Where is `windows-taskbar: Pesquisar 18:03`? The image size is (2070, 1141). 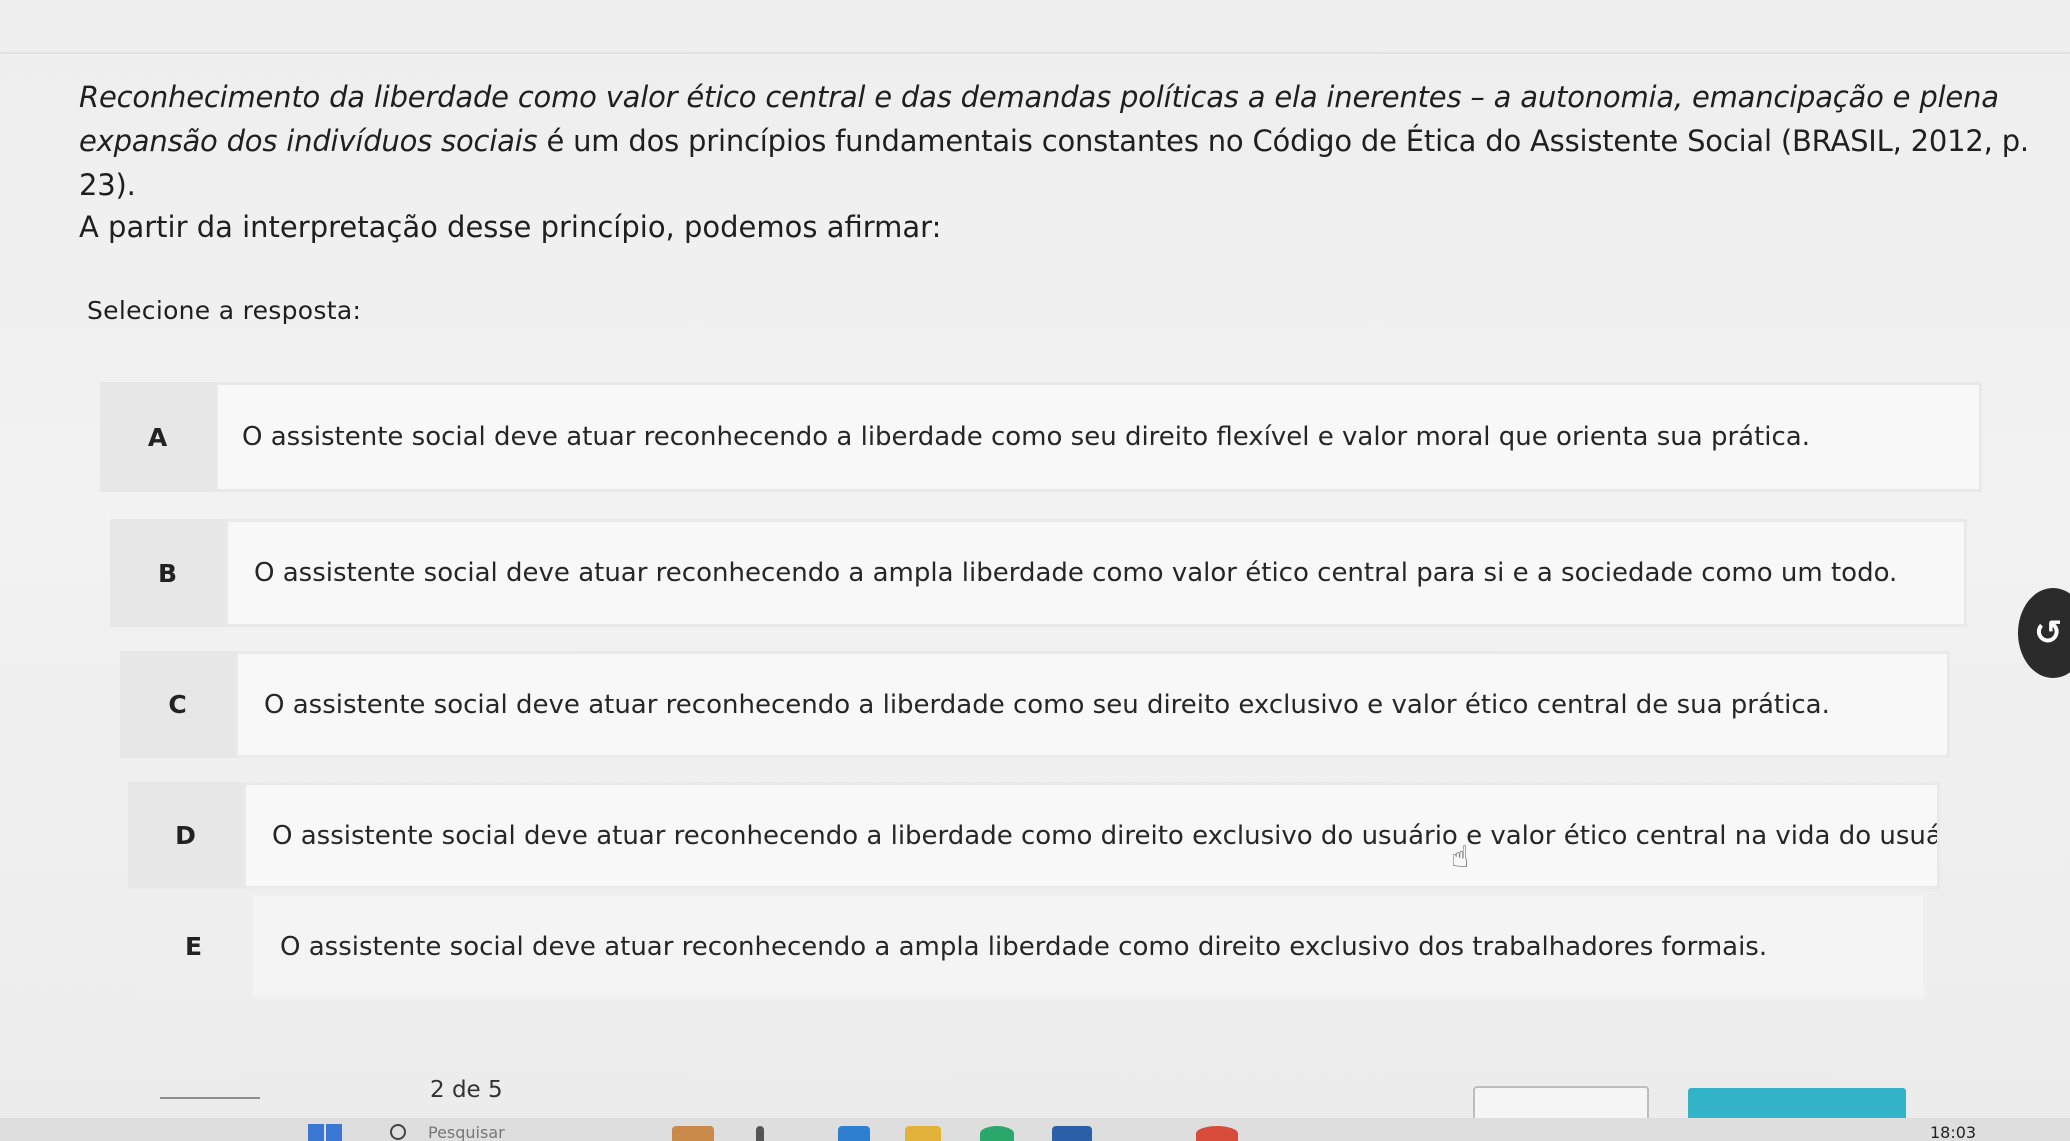
windows-taskbar: Pesquisar 18:03 is located at coordinates (1035, 1129).